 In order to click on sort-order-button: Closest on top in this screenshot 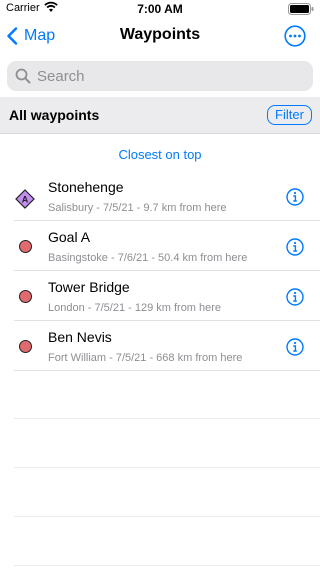, I will do `click(160, 154)`.